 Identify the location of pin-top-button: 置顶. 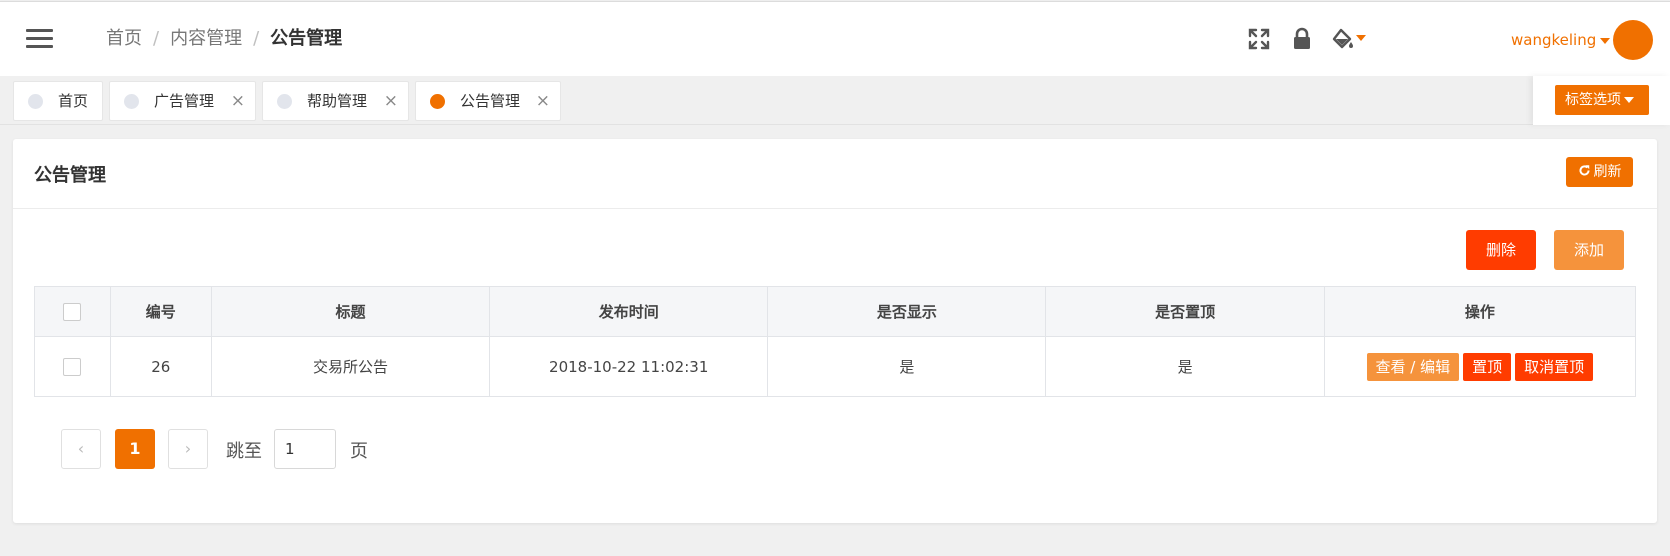
(1487, 366).